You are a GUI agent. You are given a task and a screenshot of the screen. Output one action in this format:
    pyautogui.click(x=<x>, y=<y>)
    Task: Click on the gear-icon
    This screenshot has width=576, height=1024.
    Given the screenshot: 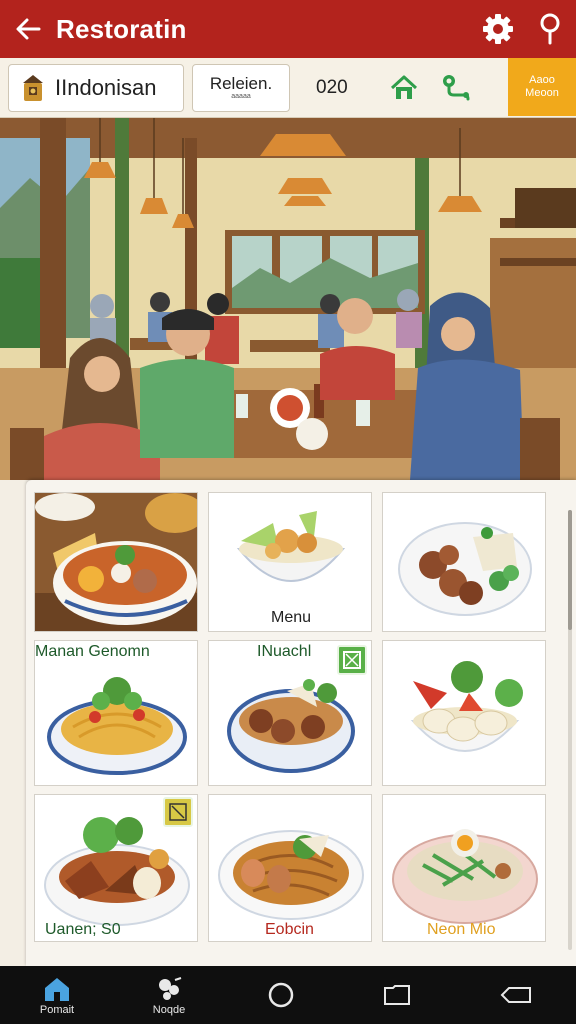 What is the action you would take?
    pyautogui.click(x=498, y=29)
    